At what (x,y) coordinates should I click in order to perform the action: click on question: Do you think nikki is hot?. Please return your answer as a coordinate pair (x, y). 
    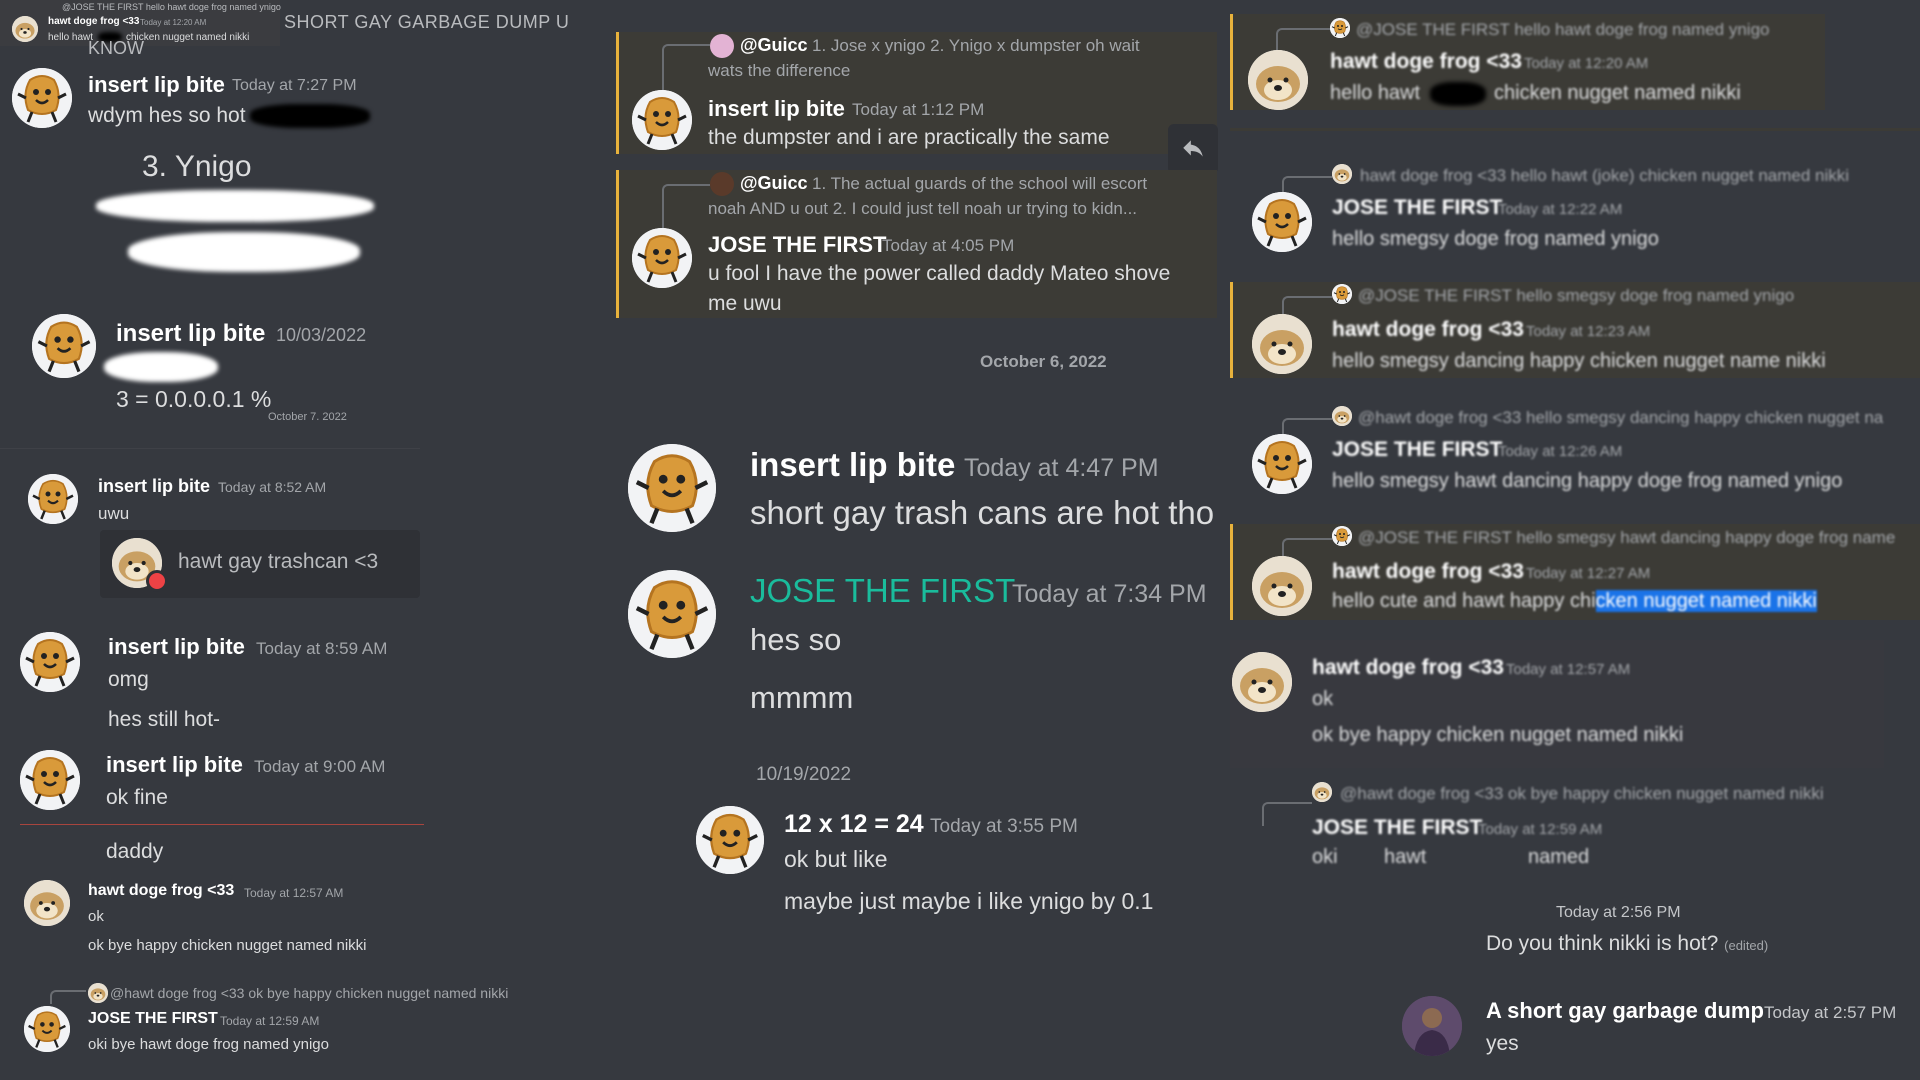
    Looking at the image, I should click on (1602, 943).